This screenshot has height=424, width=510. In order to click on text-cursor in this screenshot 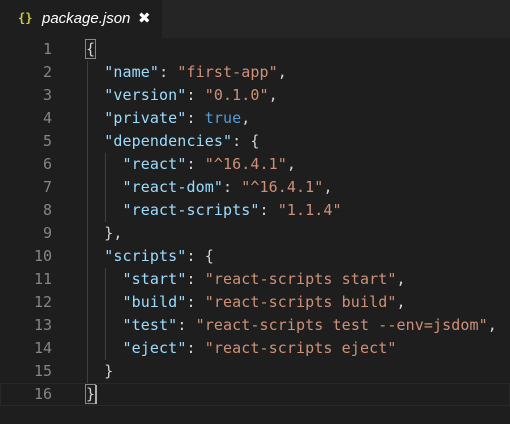, I will do `click(96, 394)`.